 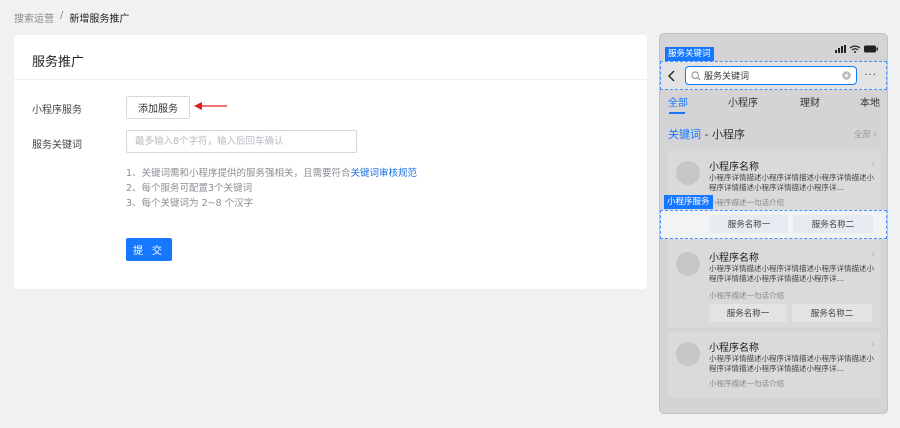 I want to click on service-tag: 小程序服务, so click(x=688, y=202).